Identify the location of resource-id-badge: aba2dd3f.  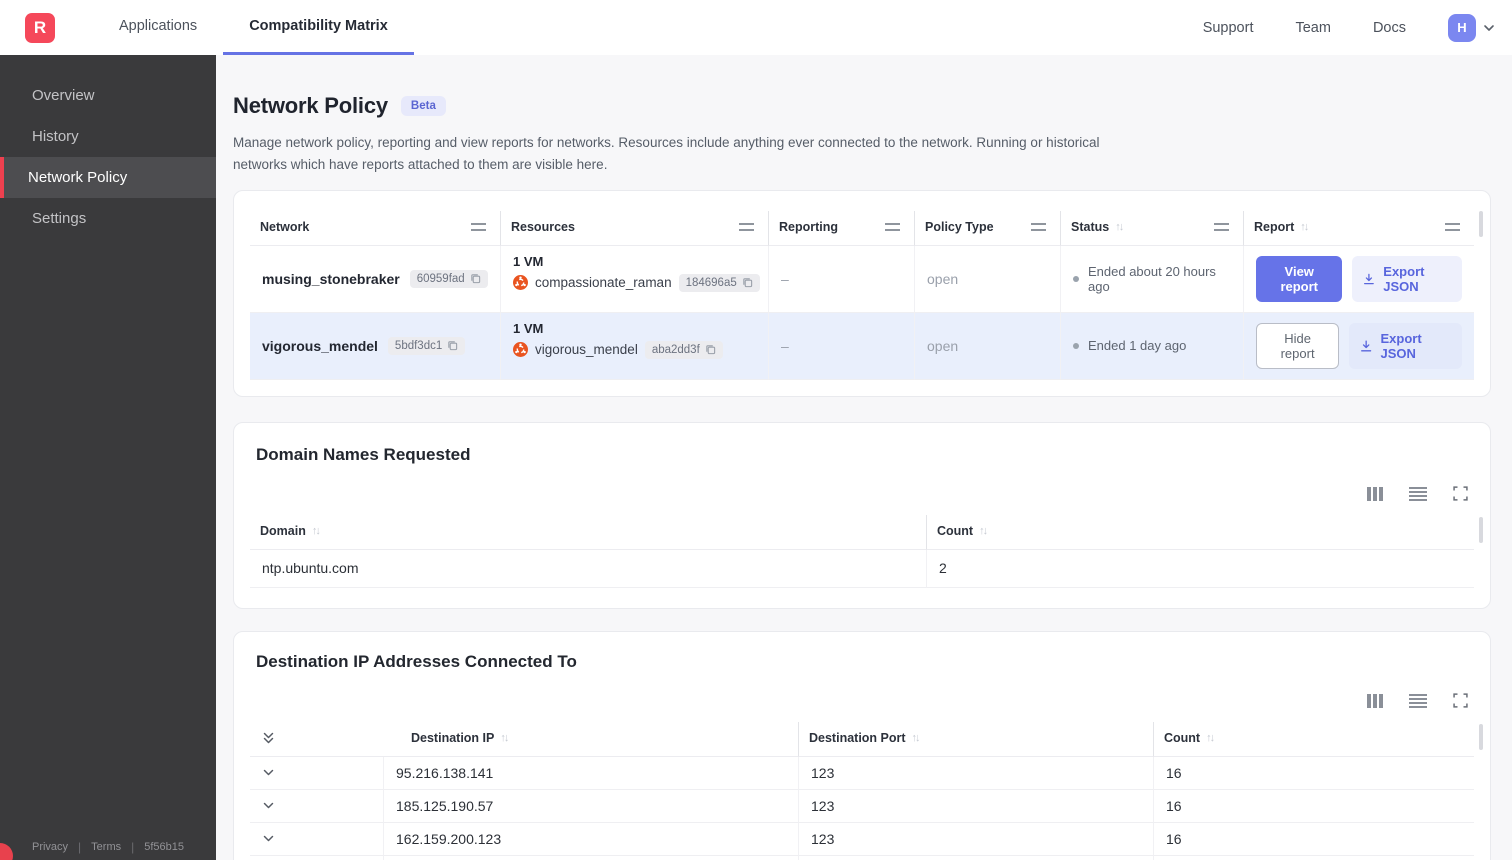
(683, 349).